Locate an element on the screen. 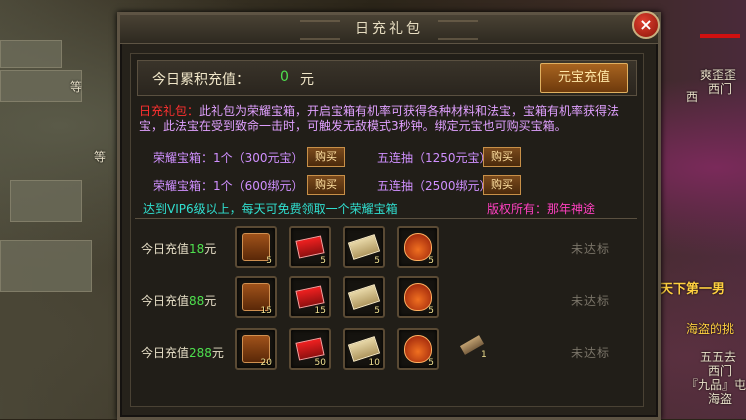 This screenshot has height=420, width=746. recharge-button: 元宝充值 is located at coordinates (584, 78).